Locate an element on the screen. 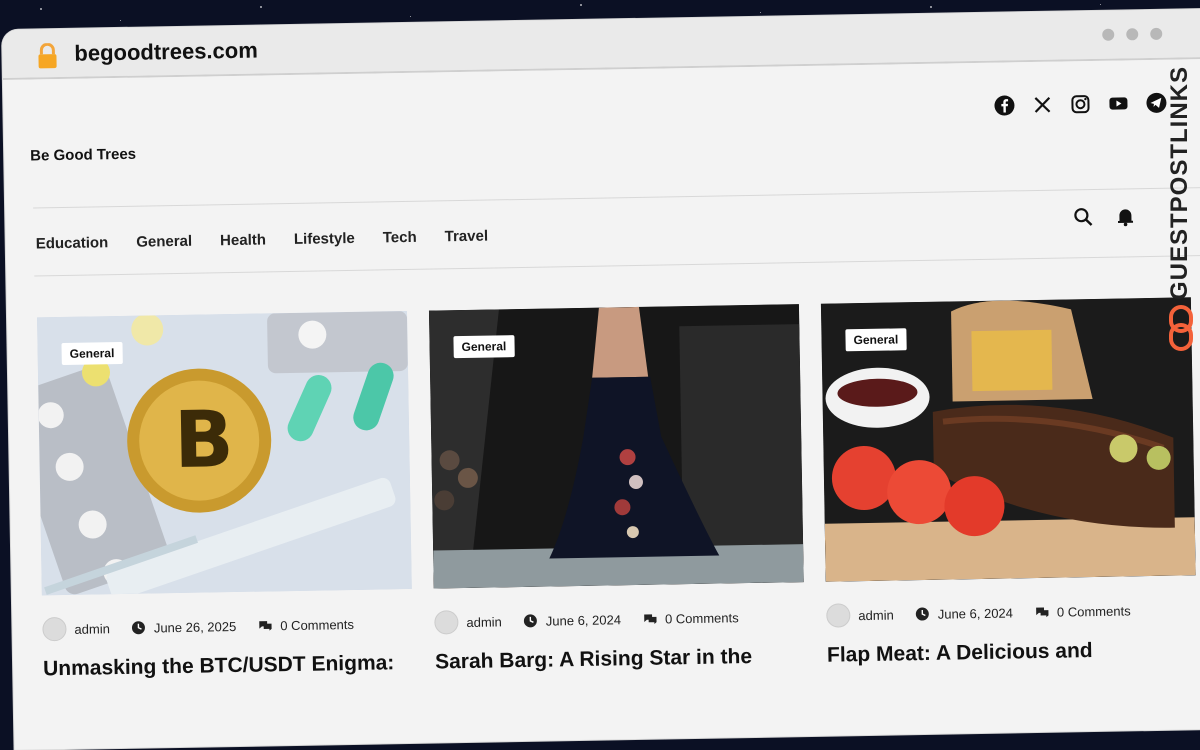 The image size is (1200, 750). post-date: June 26, 2025 is located at coordinates (195, 627).